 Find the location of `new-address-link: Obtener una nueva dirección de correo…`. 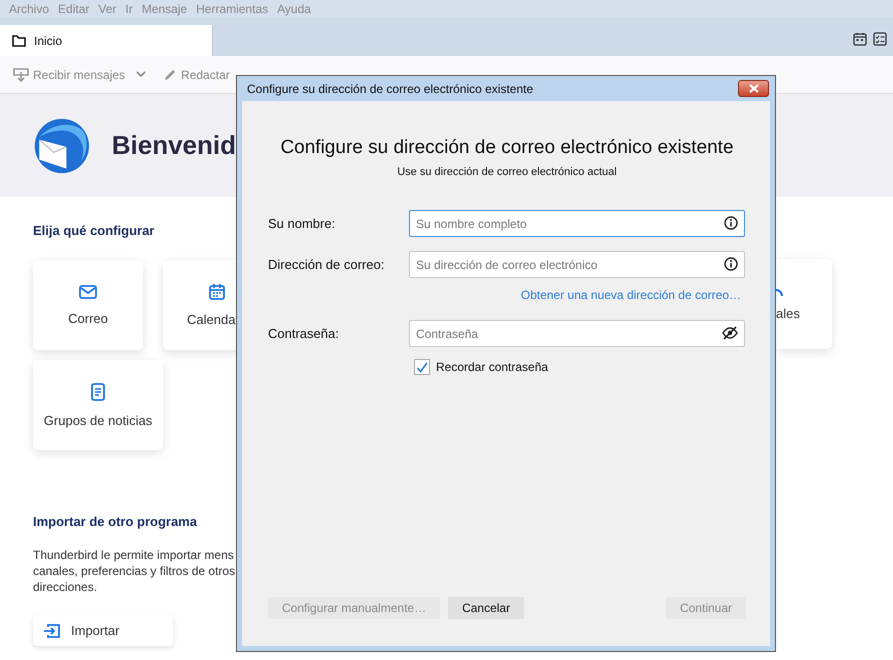

new-address-link: Obtener una nueva dirección de correo… is located at coordinates (630, 295).